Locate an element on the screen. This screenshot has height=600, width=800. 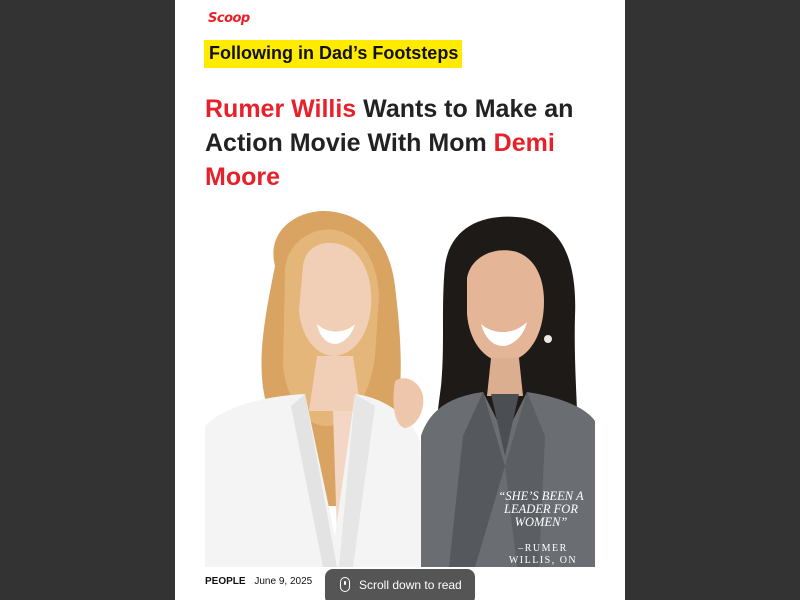
kicker-label: Following in Dad’s Footsteps is located at coordinates (333, 54).